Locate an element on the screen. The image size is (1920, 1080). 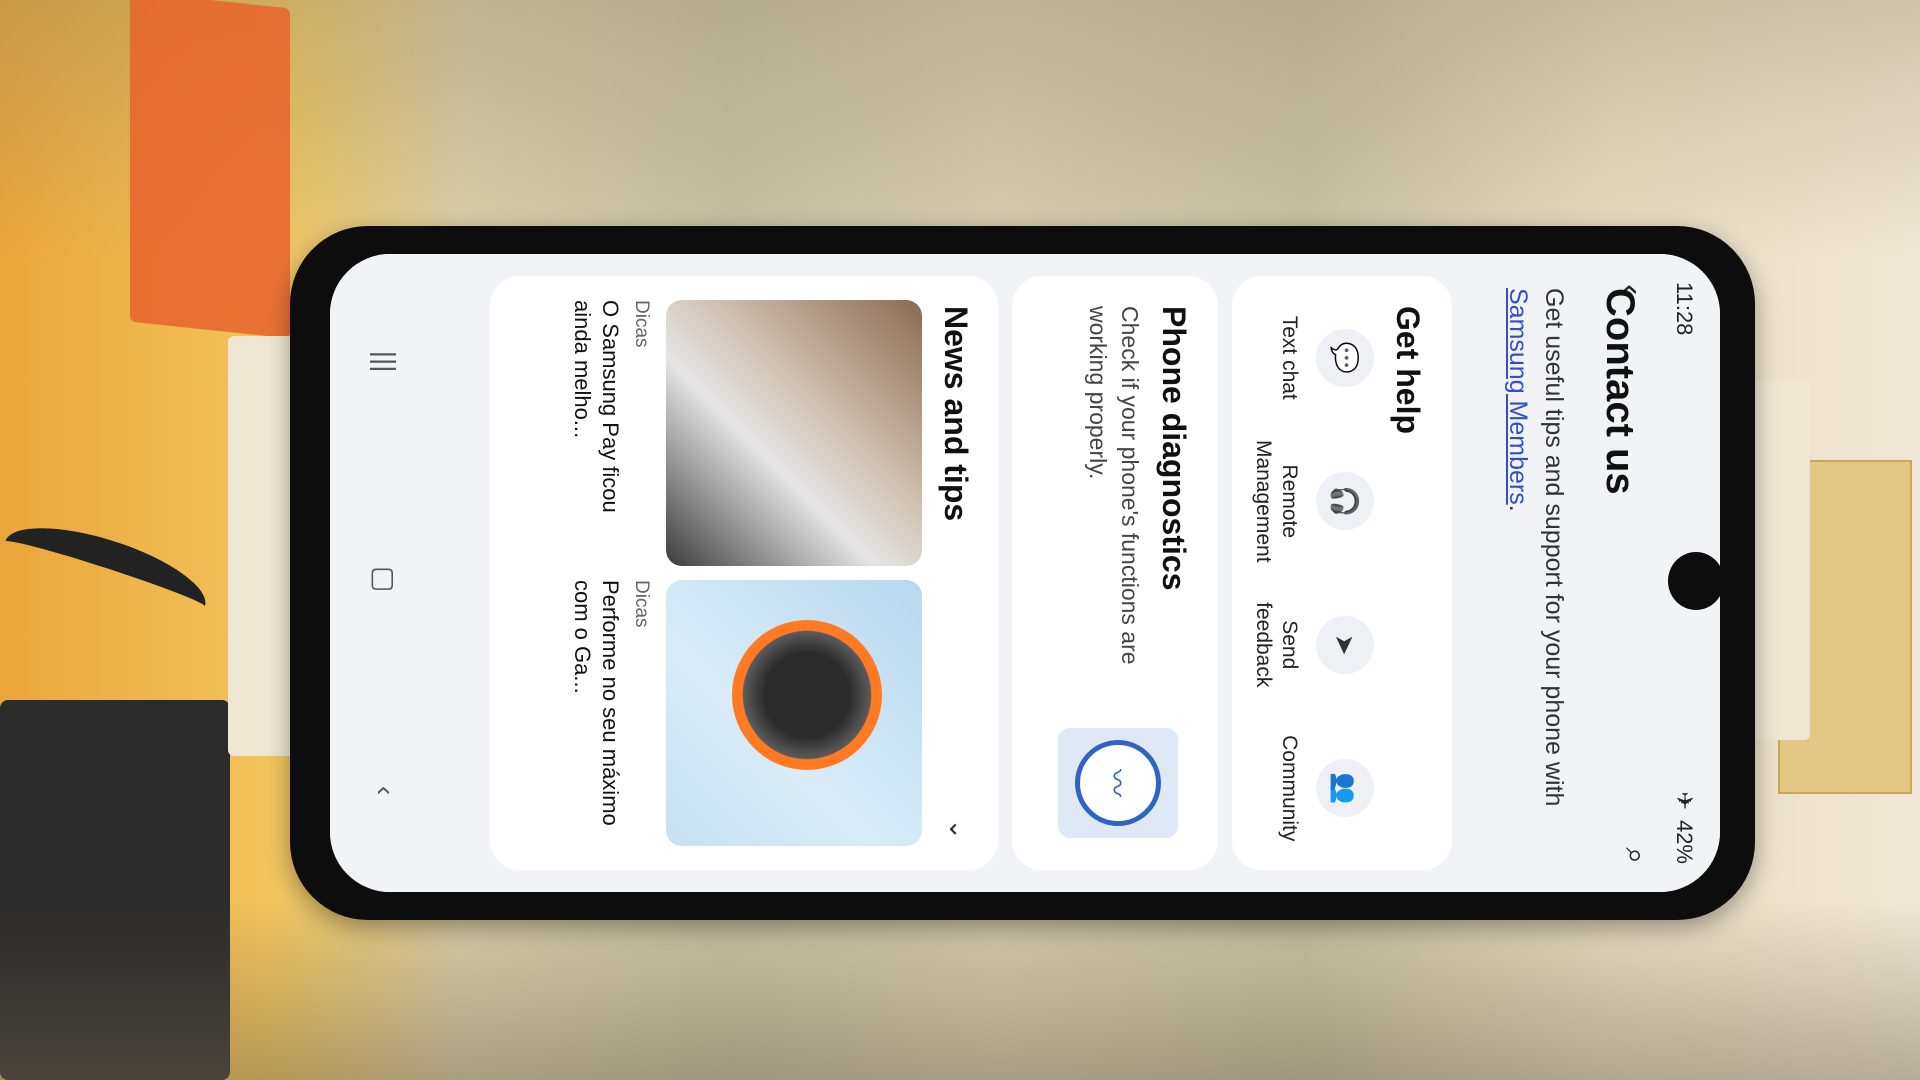
background-cable is located at coordinates (108, 574).